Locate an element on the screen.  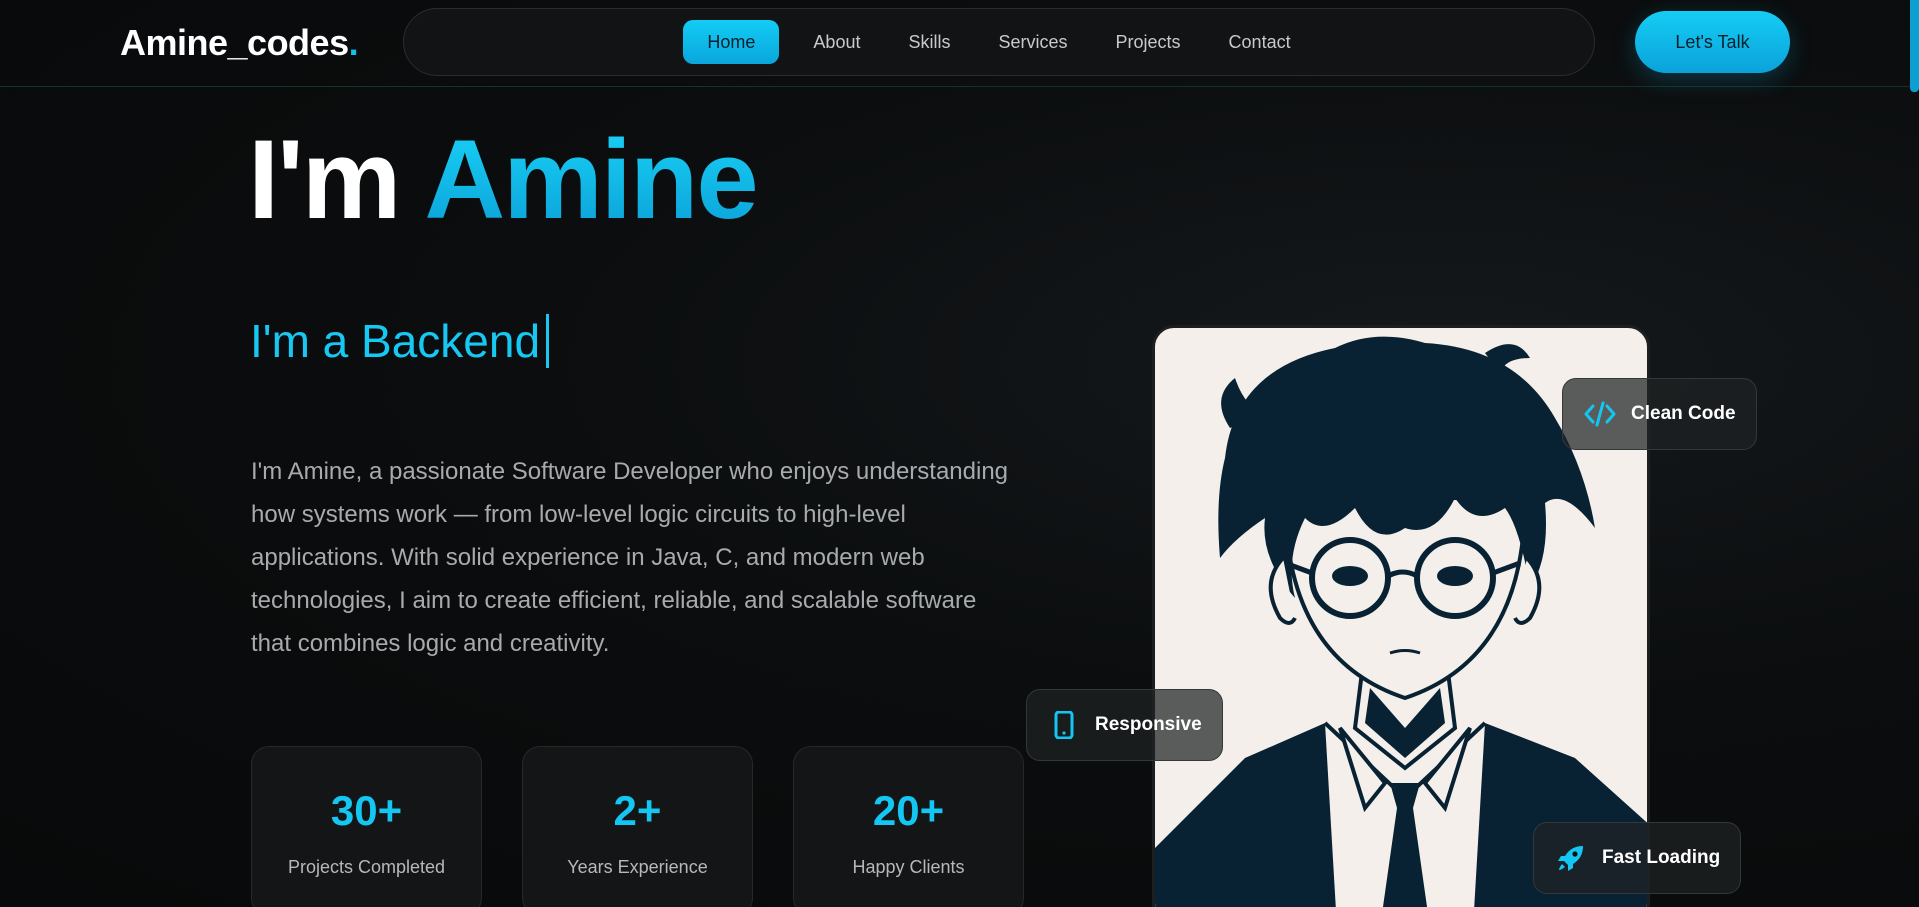
hero-title: I'm Amine is located at coordinates (503, 179).